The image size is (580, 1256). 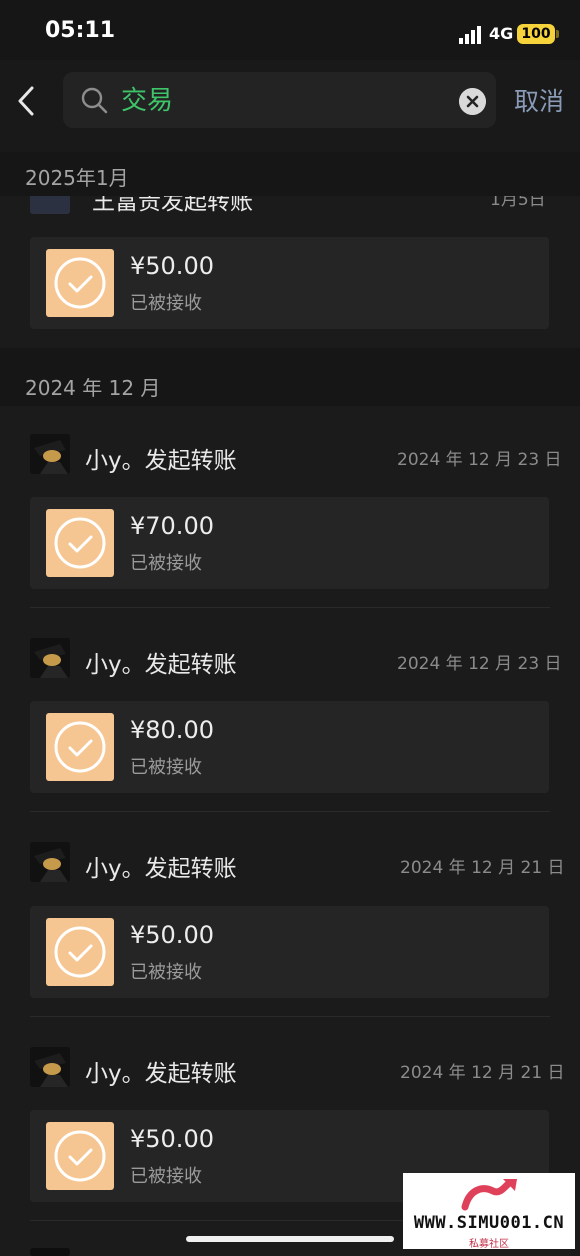 I want to click on watermark-site: WWW.SIMU001.CN, so click(x=489, y=1223).